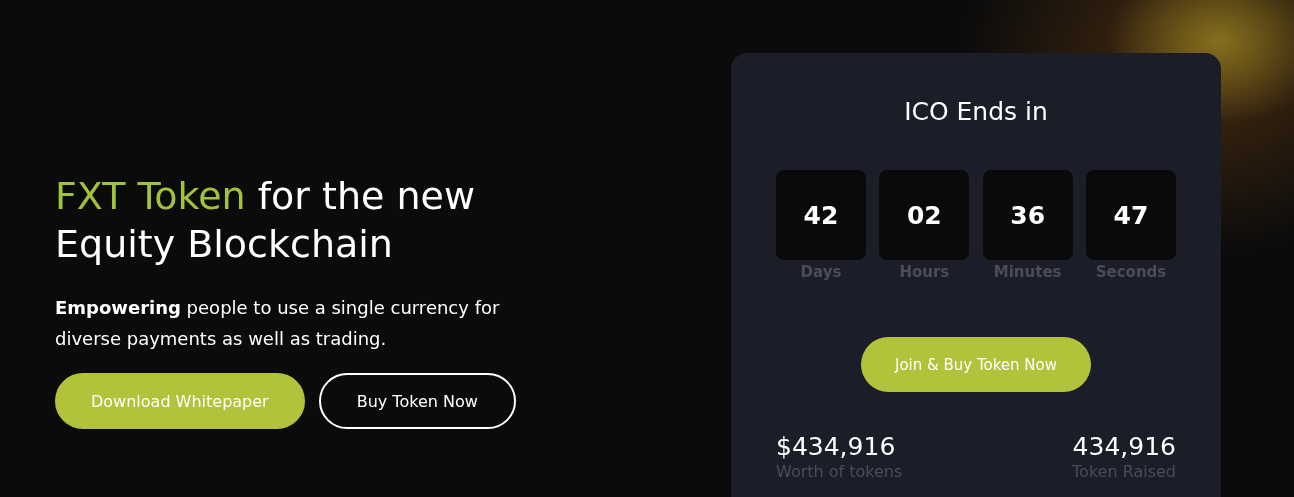 This screenshot has width=1294, height=497. What do you see at coordinates (180, 401) in the screenshot?
I see `download-button: Download Whitepaper` at bounding box center [180, 401].